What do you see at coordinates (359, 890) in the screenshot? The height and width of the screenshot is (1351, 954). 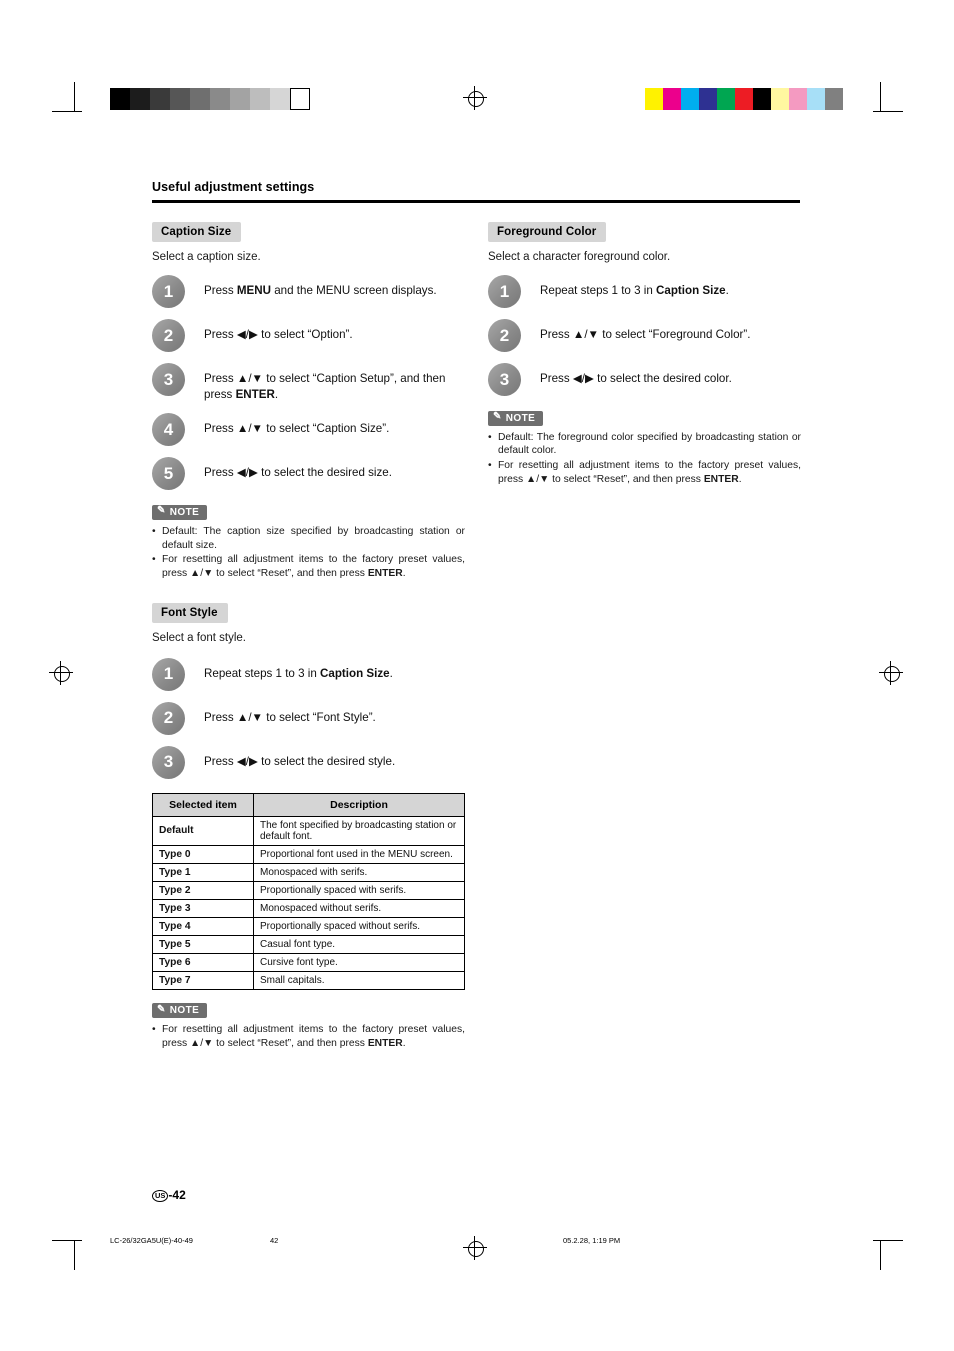 I see `table-cell-description: Proportionally spaced with serifs.` at bounding box center [359, 890].